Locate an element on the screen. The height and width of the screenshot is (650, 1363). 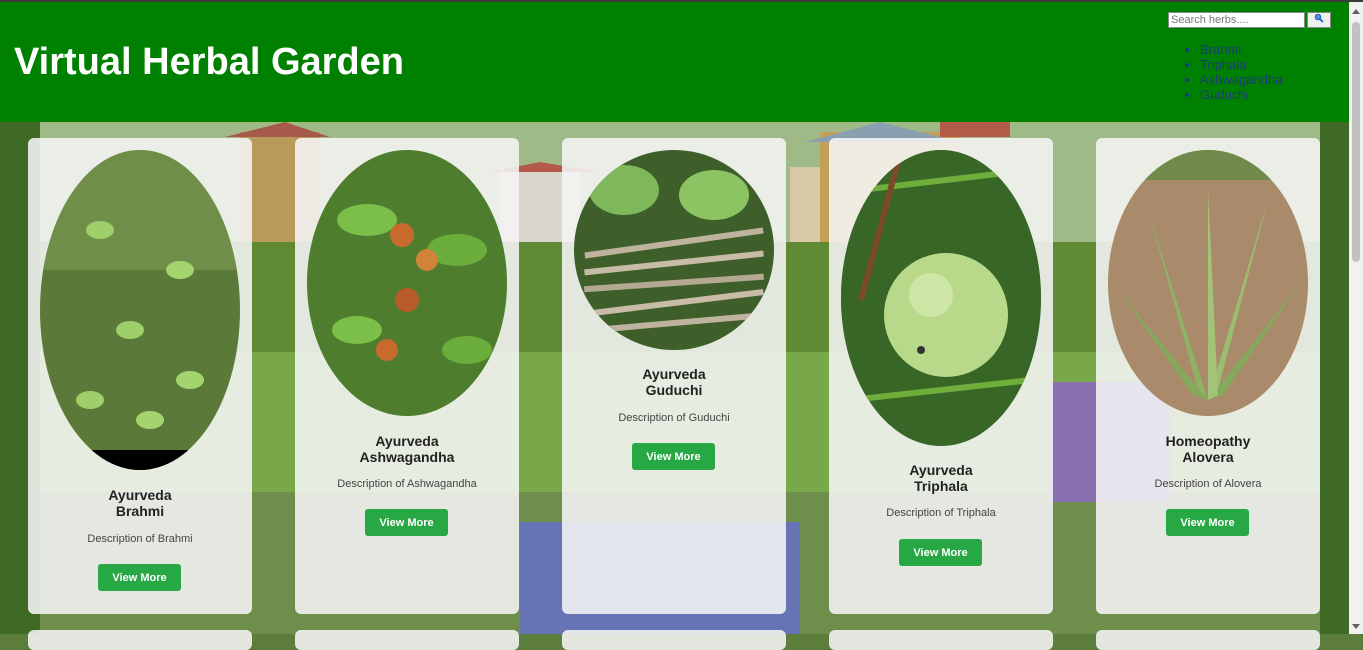
vertical-scrollbar is located at coordinates (1356, 318).